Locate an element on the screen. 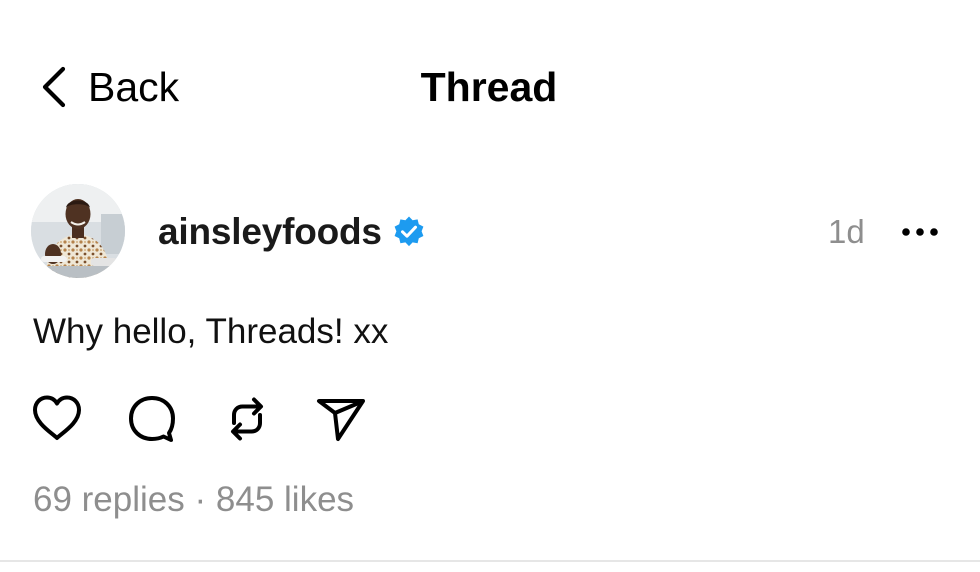 Image resolution: width=980 pixels, height=572 pixels. replies-count: 69 replies is located at coordinates (109, 499).